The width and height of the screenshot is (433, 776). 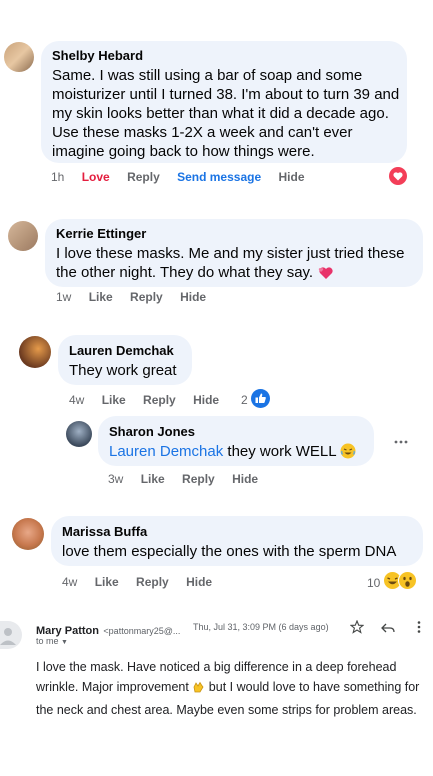 What do you see at coordinates (241, 531) in the screenshot?
I see `comment-author: Marissa Buffa` at bounding box center [241, 531].